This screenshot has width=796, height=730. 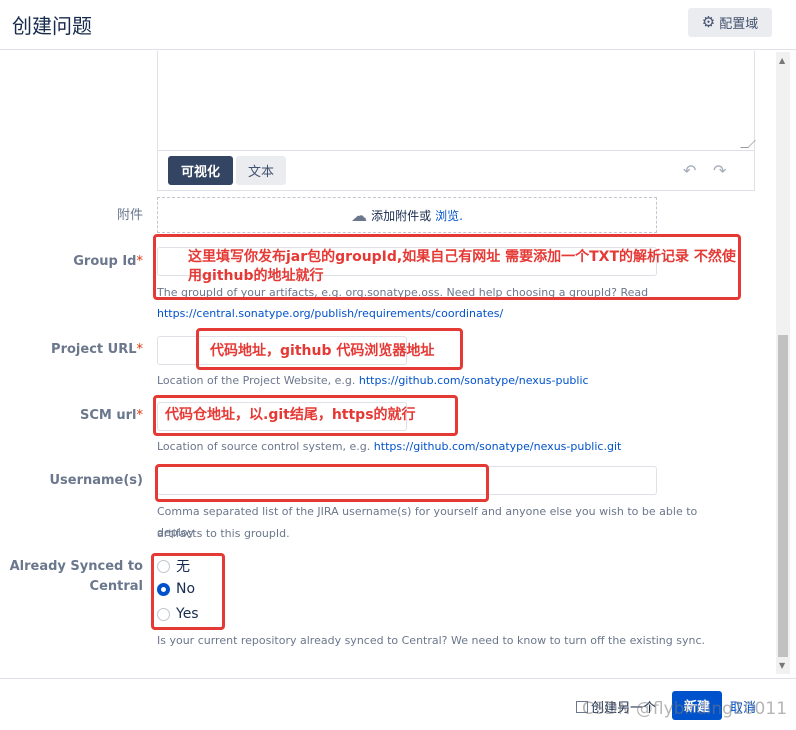 What do you see at coordinates (748, 144) in the screenshot?
I see `resize-handle` at bounding box center [748, 144].